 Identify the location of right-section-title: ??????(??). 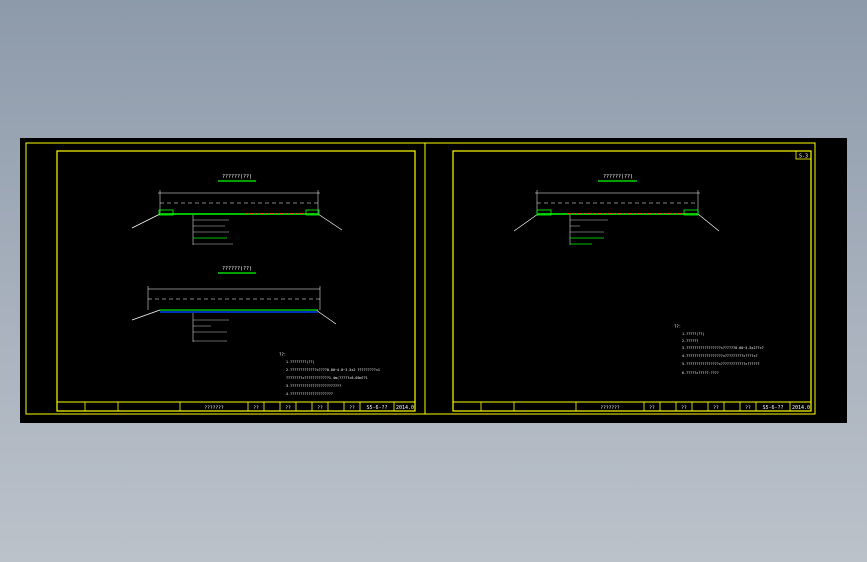
(618, 177).